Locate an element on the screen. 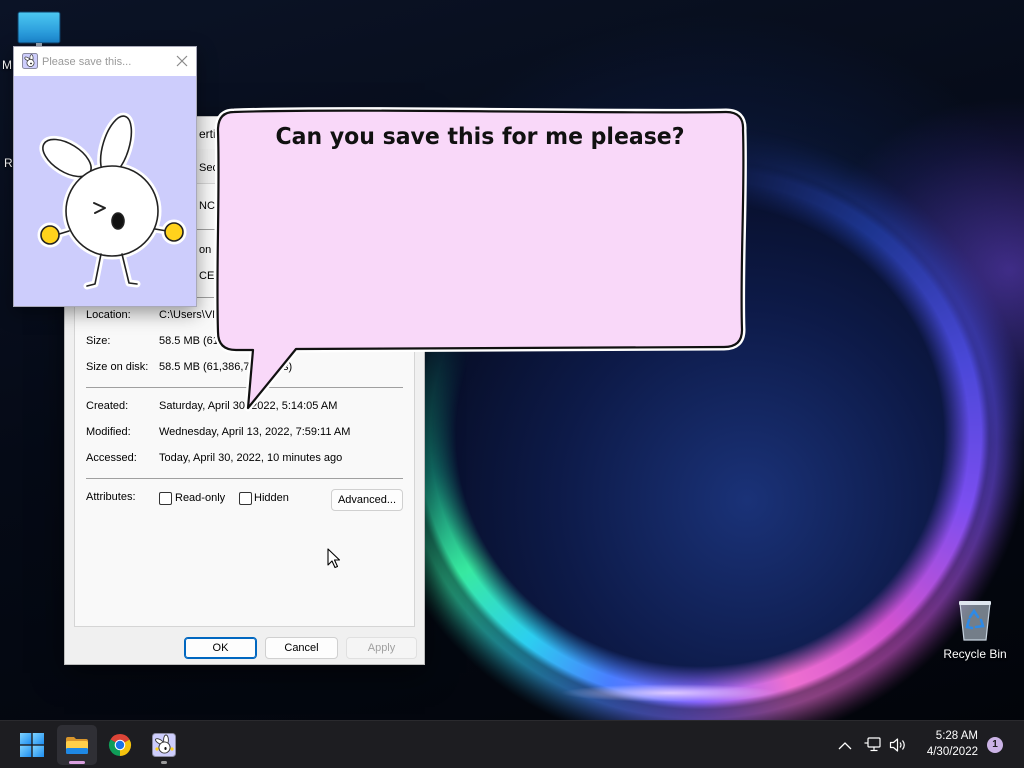 This screenshot has width=1024, height=768. hidden-checkbox is located at coordinates (245, 498).